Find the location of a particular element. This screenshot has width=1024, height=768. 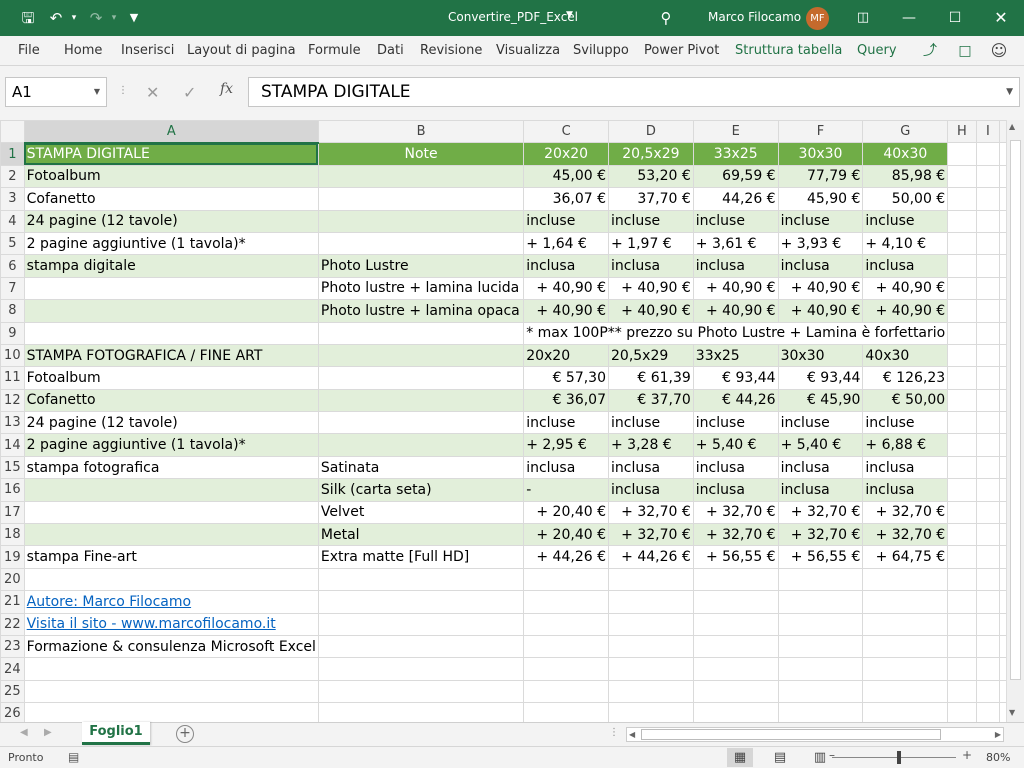

cell: + 6,88 € is located at coordinates (905, 445).